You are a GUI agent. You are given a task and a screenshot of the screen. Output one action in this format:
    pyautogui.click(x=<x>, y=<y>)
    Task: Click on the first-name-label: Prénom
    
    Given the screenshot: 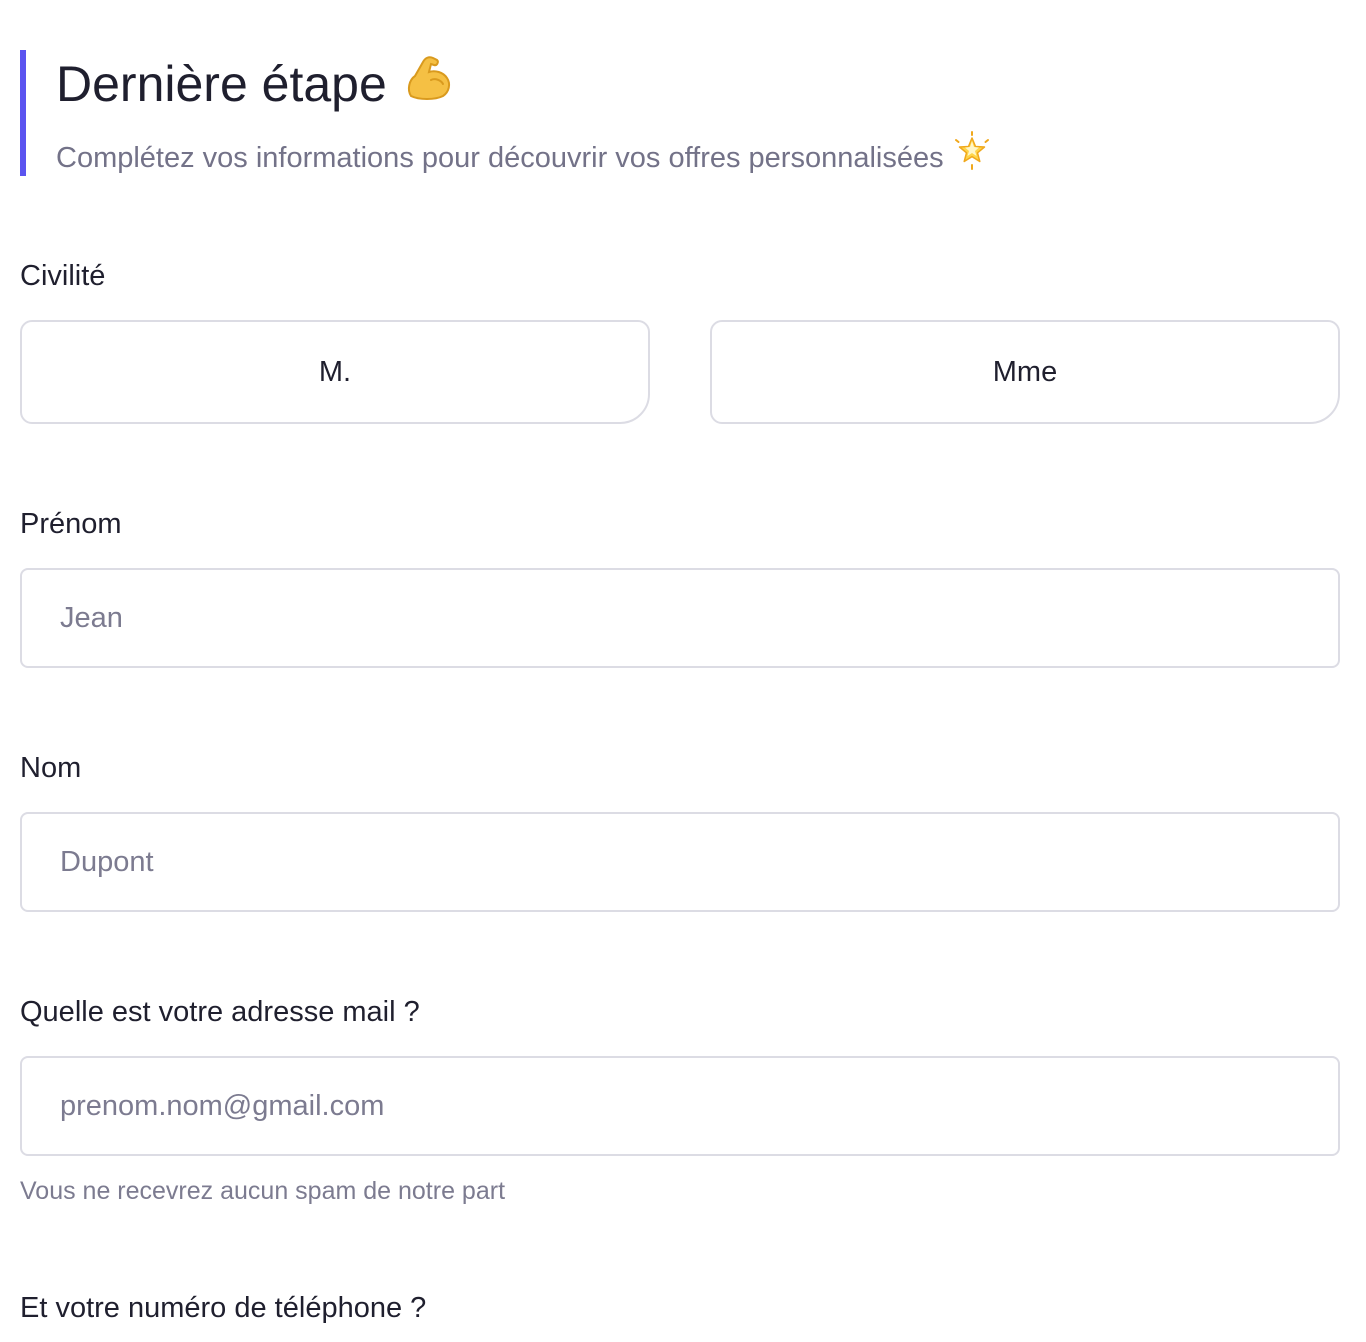 What is the action you would take?
    pyautogui.click(x=71, y=524)
    